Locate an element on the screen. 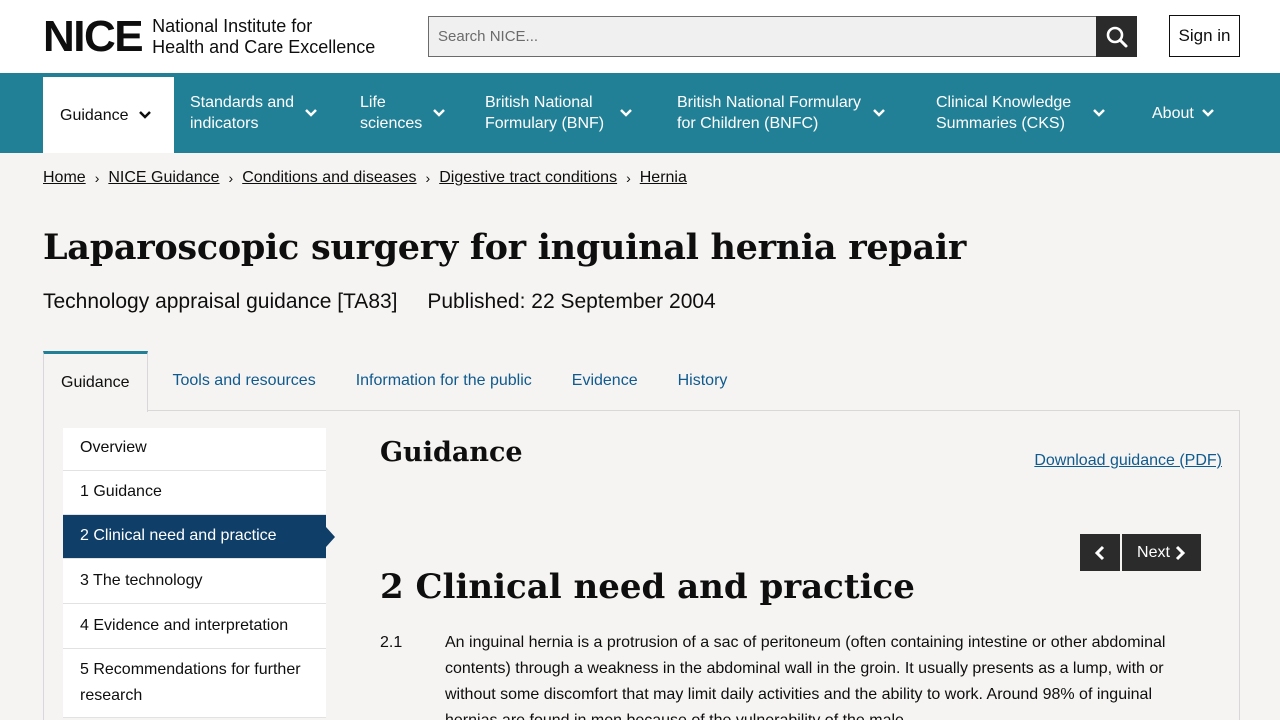 Image resolution: width=1280 pixels, height=720 pixels. nav-item-label: Guidance is located at coordinates (94, 115).